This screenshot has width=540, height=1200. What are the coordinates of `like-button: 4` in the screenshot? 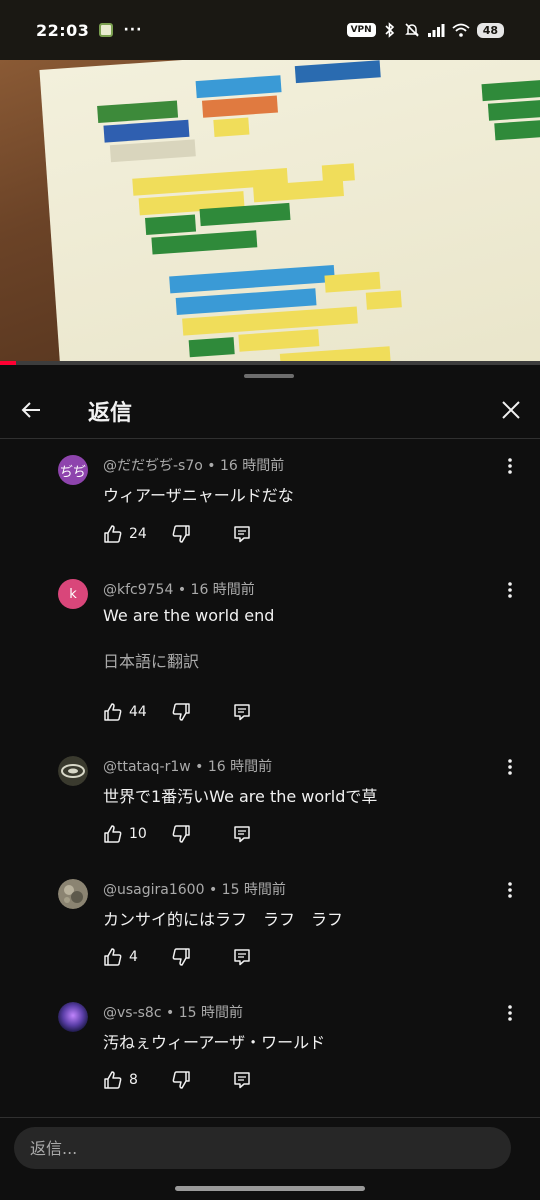 It's located at (120, 957).